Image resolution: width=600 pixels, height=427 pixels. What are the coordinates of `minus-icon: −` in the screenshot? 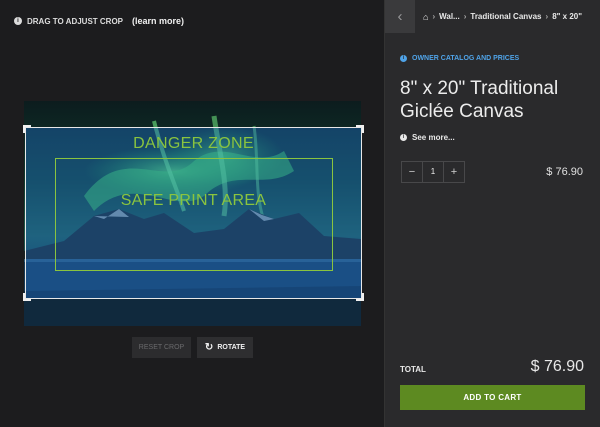 It's located at (412, 172).